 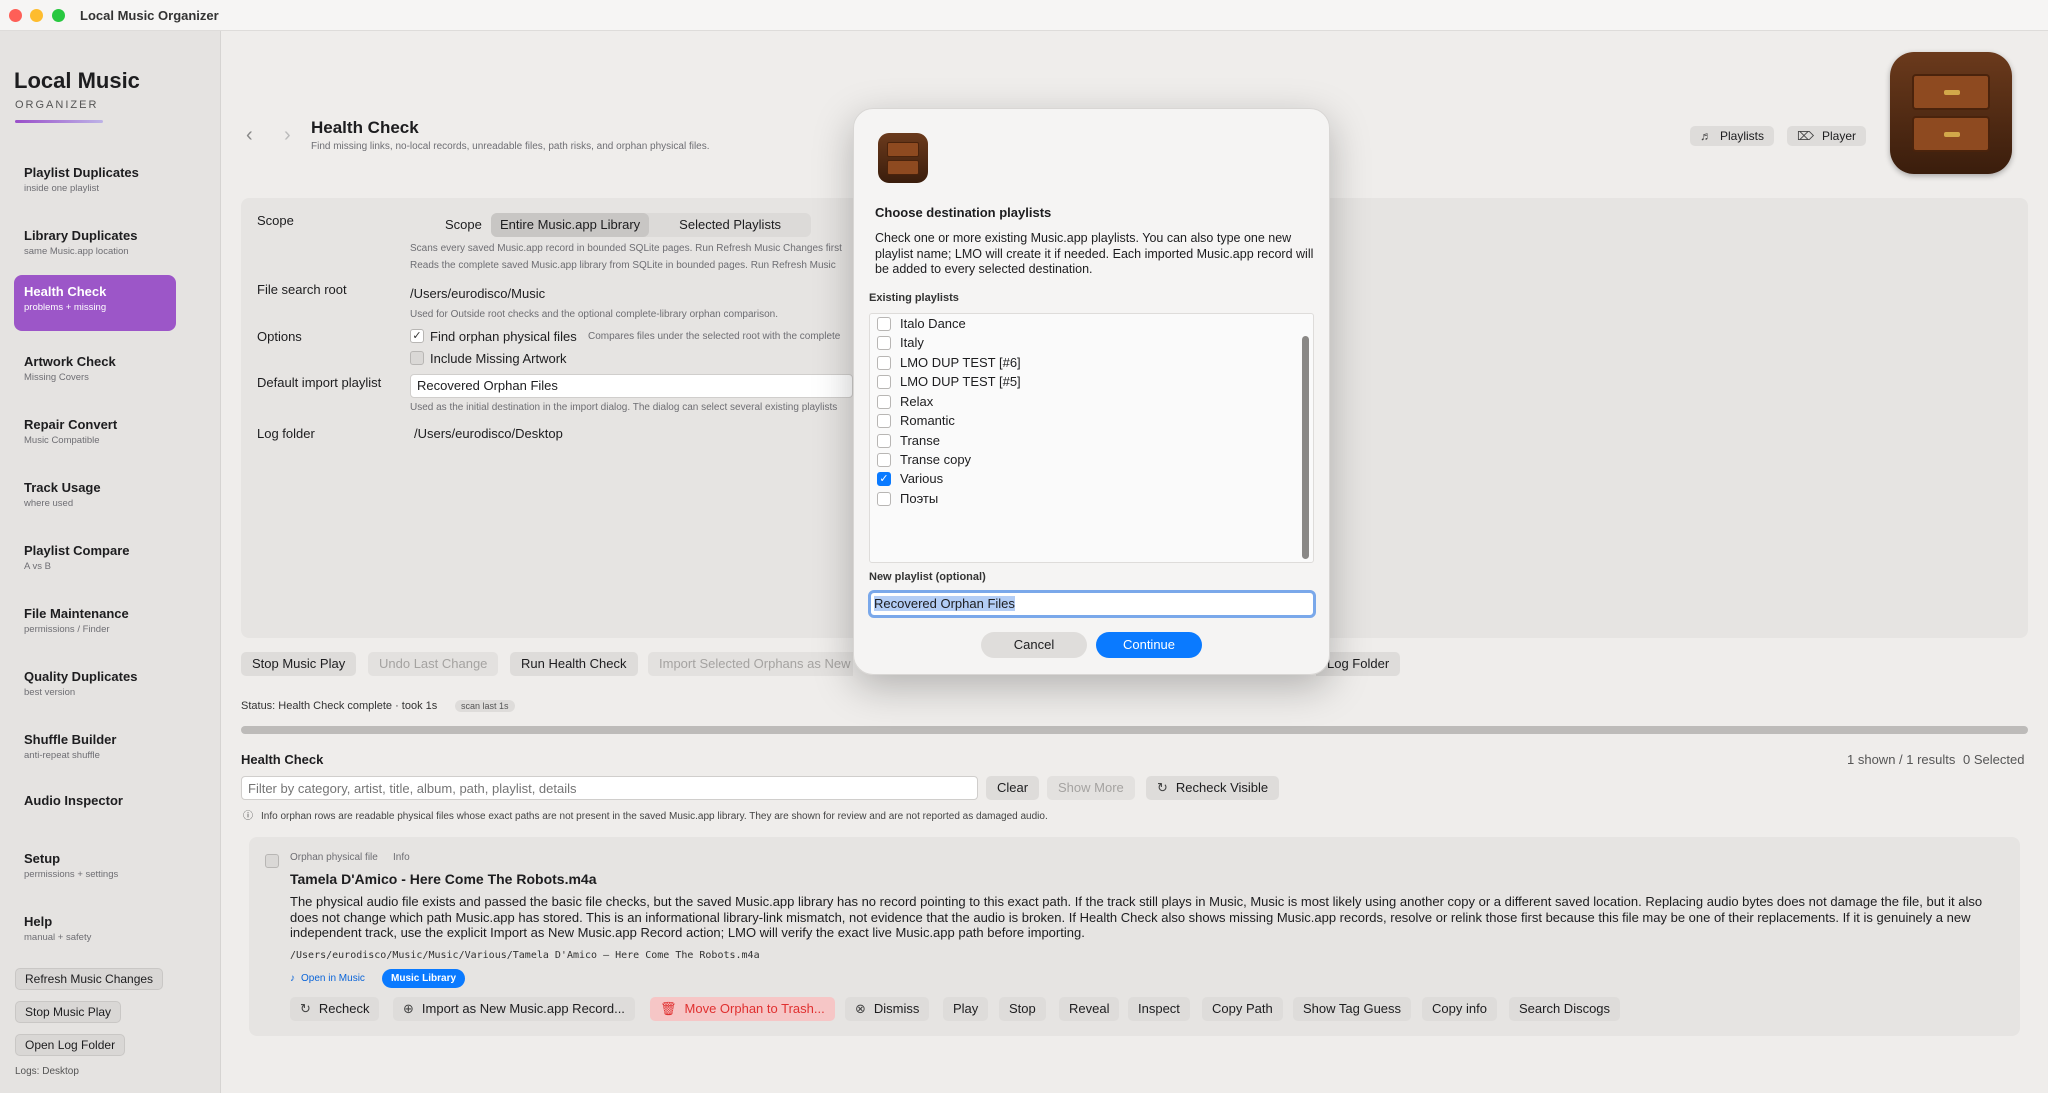 What do you see at coordinates (319, 382) in the screenshot?
I see `default-import-playlist-label: Default import playlist` at bounding box center [319, 382].